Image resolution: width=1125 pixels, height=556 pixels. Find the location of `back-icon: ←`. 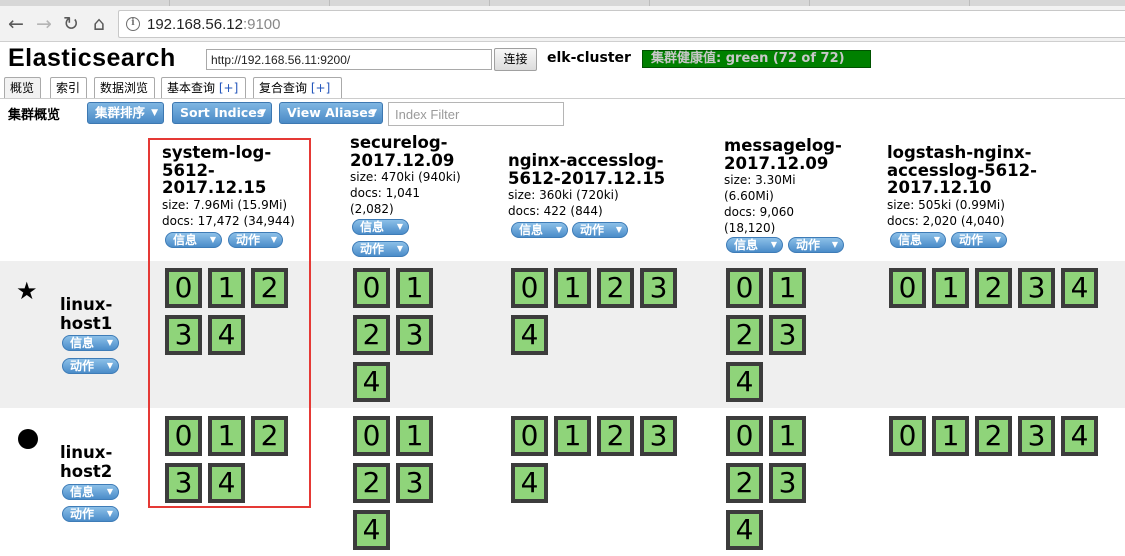

back-icon: ← is located at coordinates (16, 24).